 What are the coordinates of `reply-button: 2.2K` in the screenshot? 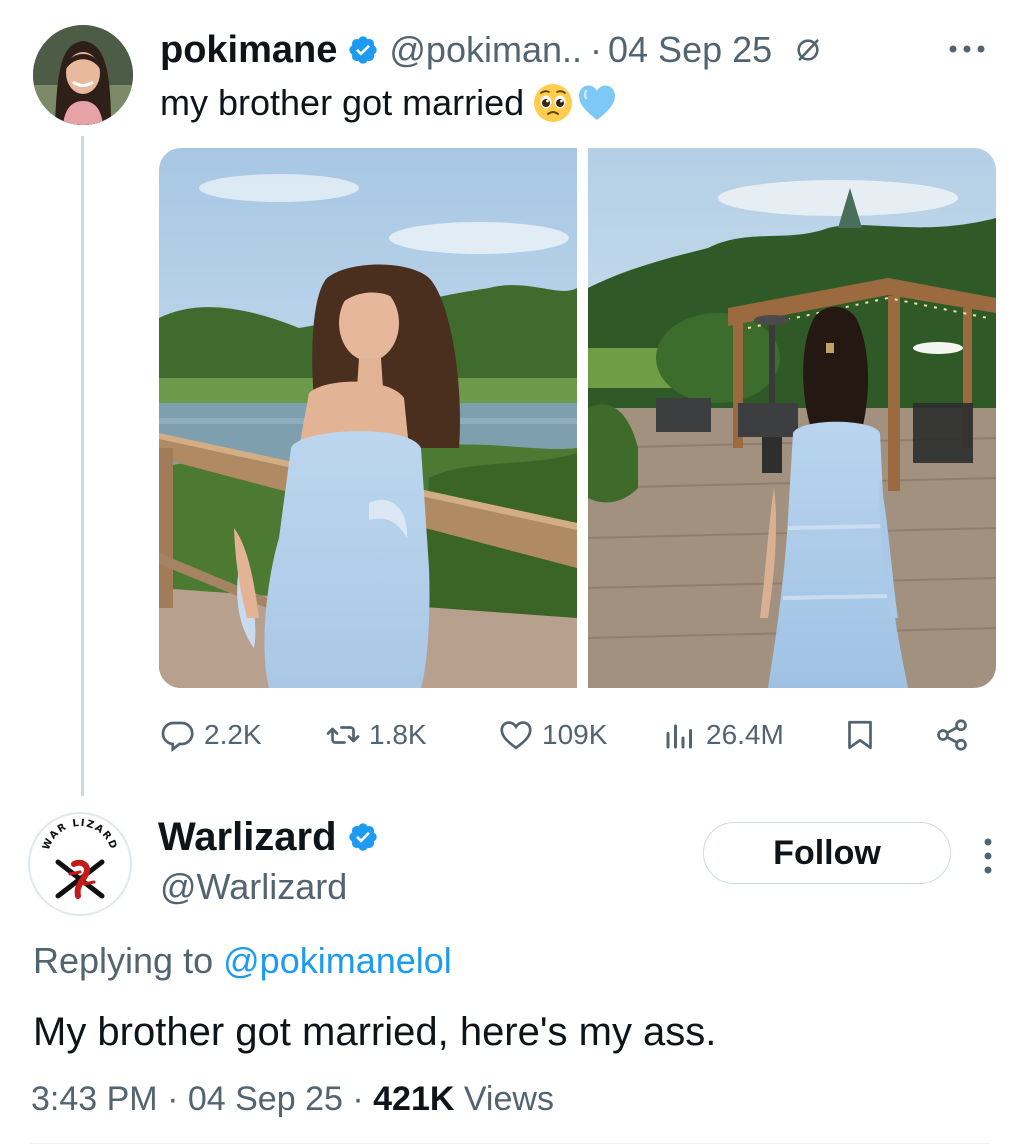 It's located at (211, 735).